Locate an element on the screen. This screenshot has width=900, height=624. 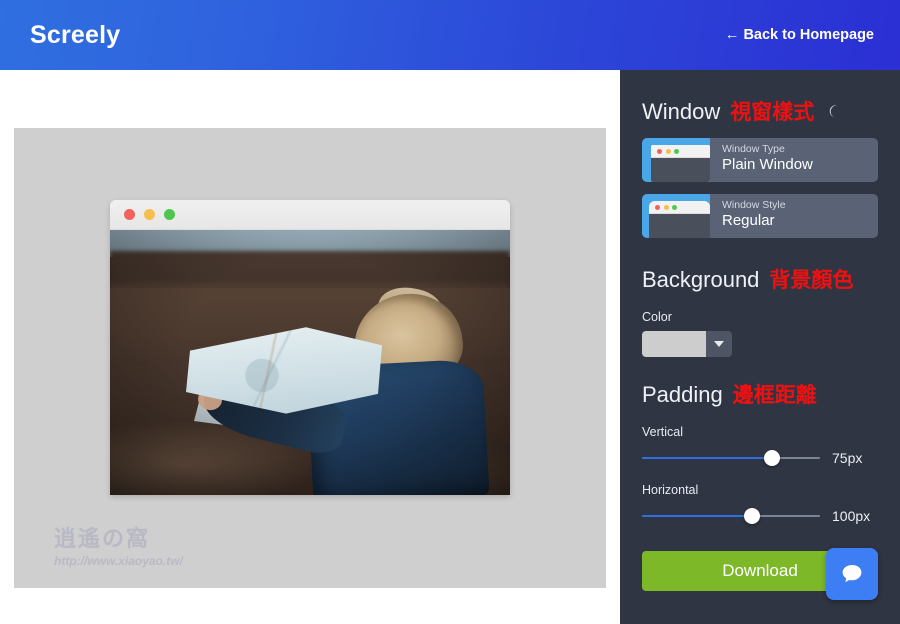
vertical-padding-slider is located at coordinates (731, 458).